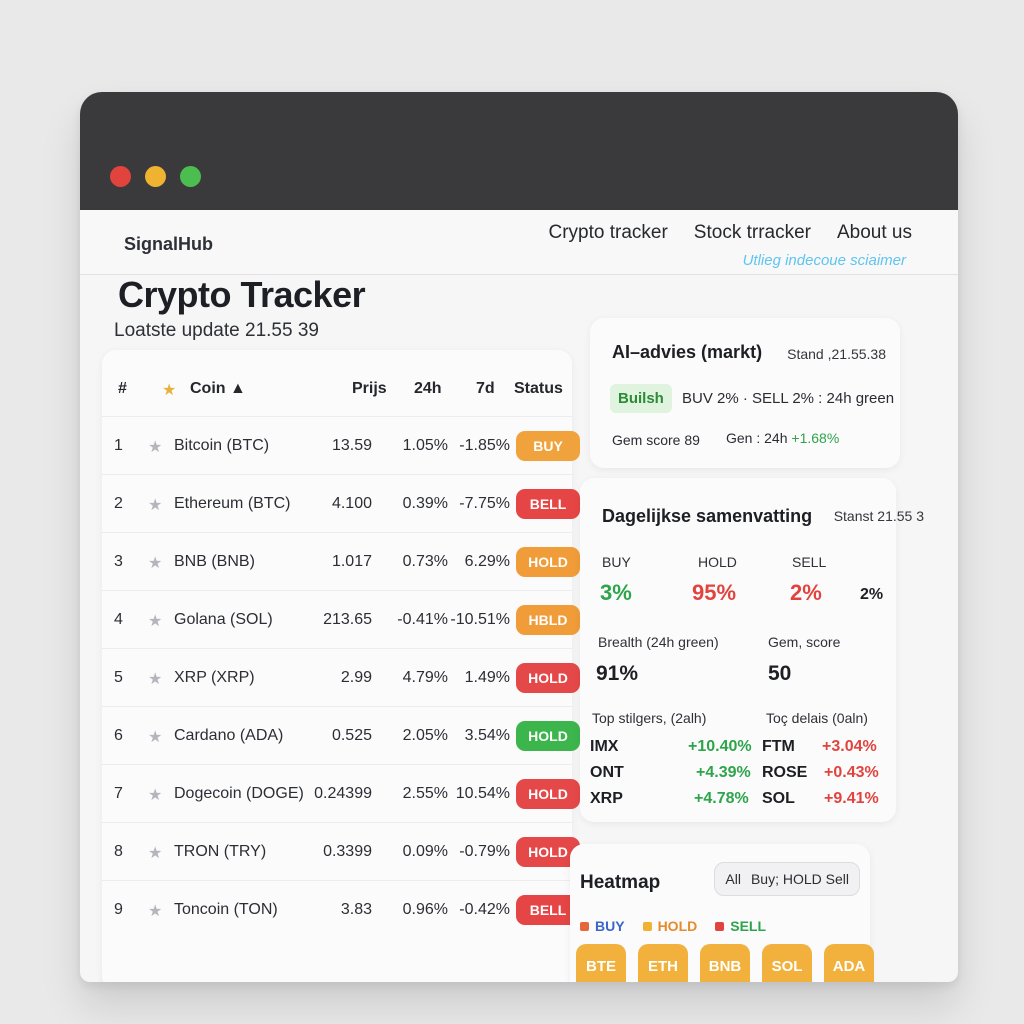 This screenshot has height=1024, width=1024. I want to click on heatmap-tile: BTE, so click(601, 963).